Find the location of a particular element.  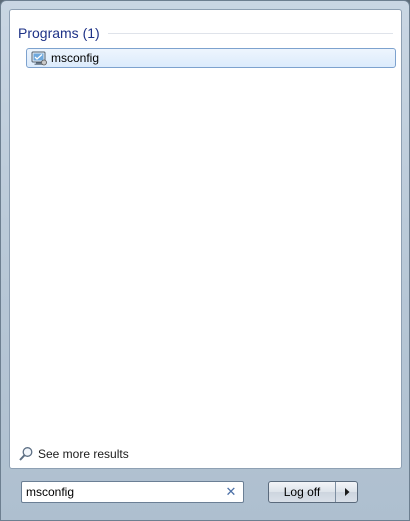

search-input is located at coordinates (122, 492).